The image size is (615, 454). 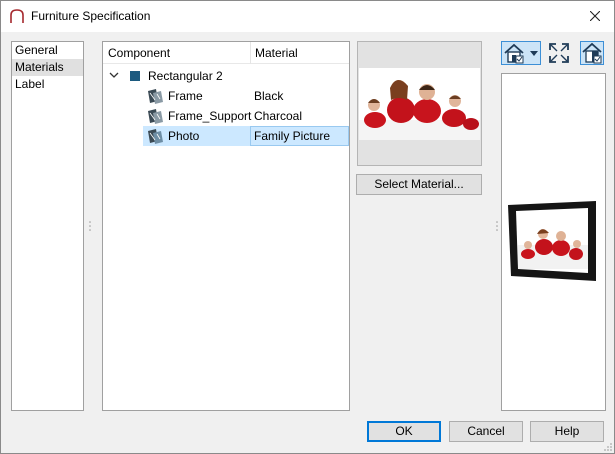 I want to click on component-name: Frame_Support, so click(x=210, y=116).